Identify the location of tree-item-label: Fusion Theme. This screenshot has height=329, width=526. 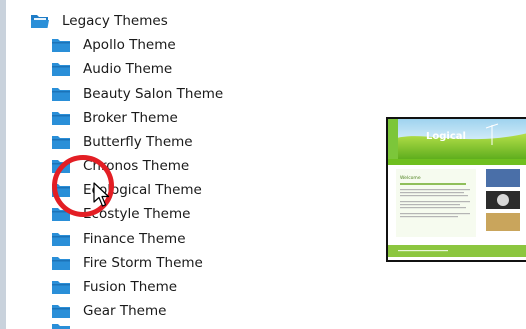
(130, 287).